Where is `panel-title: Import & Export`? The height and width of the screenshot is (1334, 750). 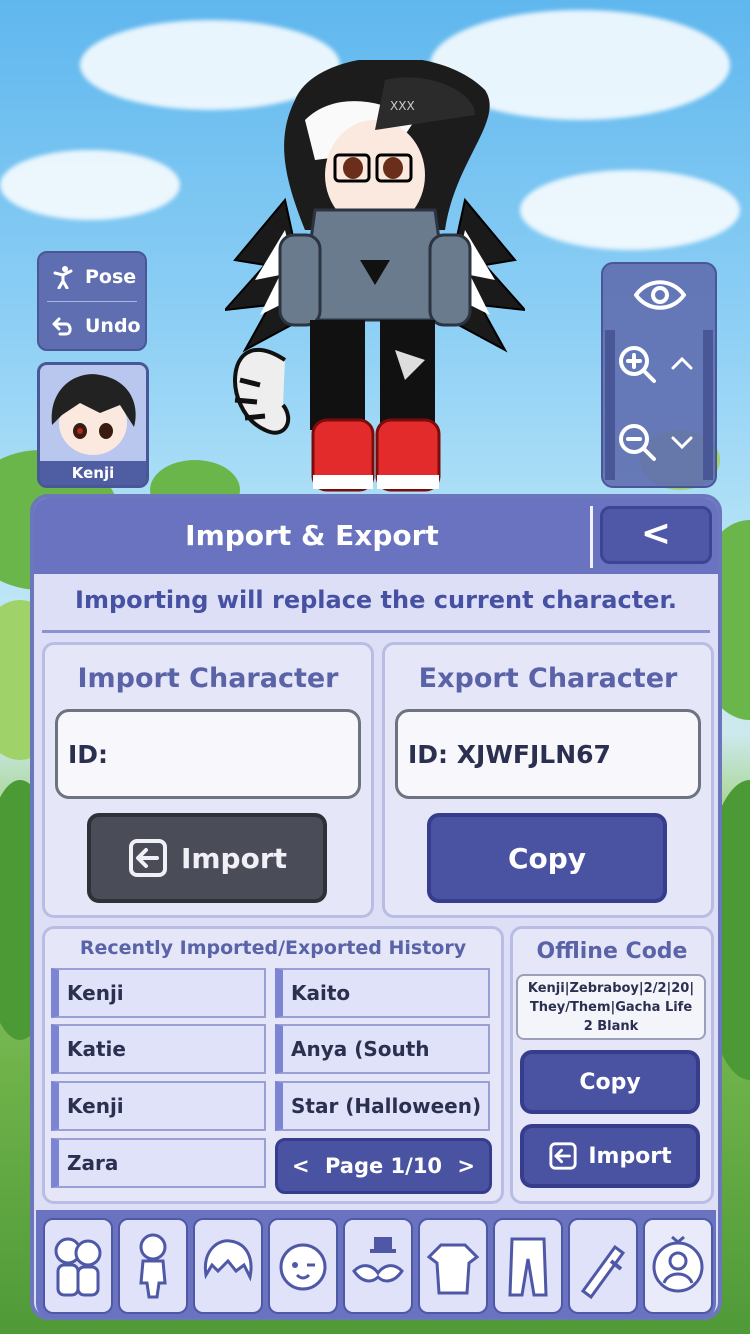 panel-title: Import & Export is located at coordinates (312, 535).